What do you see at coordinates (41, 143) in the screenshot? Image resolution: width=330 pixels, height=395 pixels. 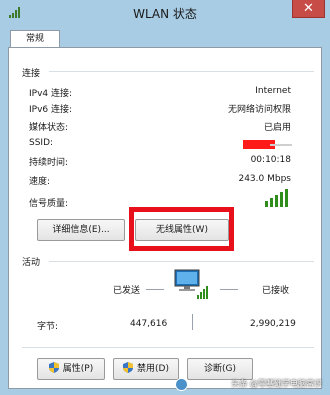 I see `ssid-label: SSID:` at bounding box center [41, 143].